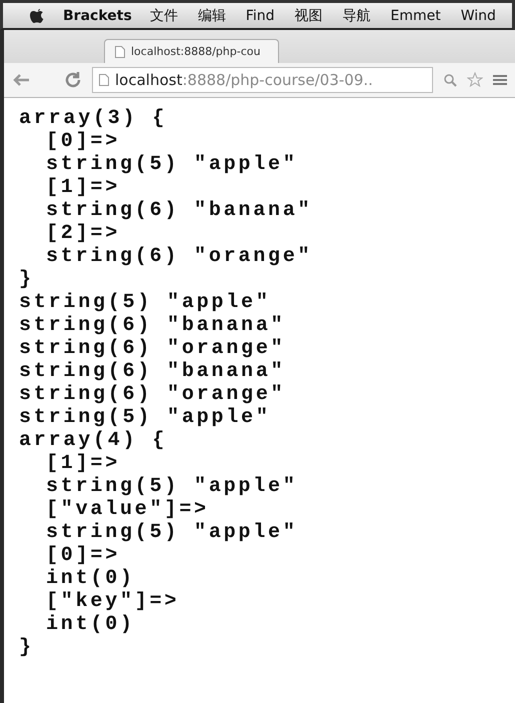 Image resolution: width=515 pixels, height=703 pixels. Describe the element at coordinates (112, 601) in the screenshot. I see `output-line: ["key"]=>` at that location.